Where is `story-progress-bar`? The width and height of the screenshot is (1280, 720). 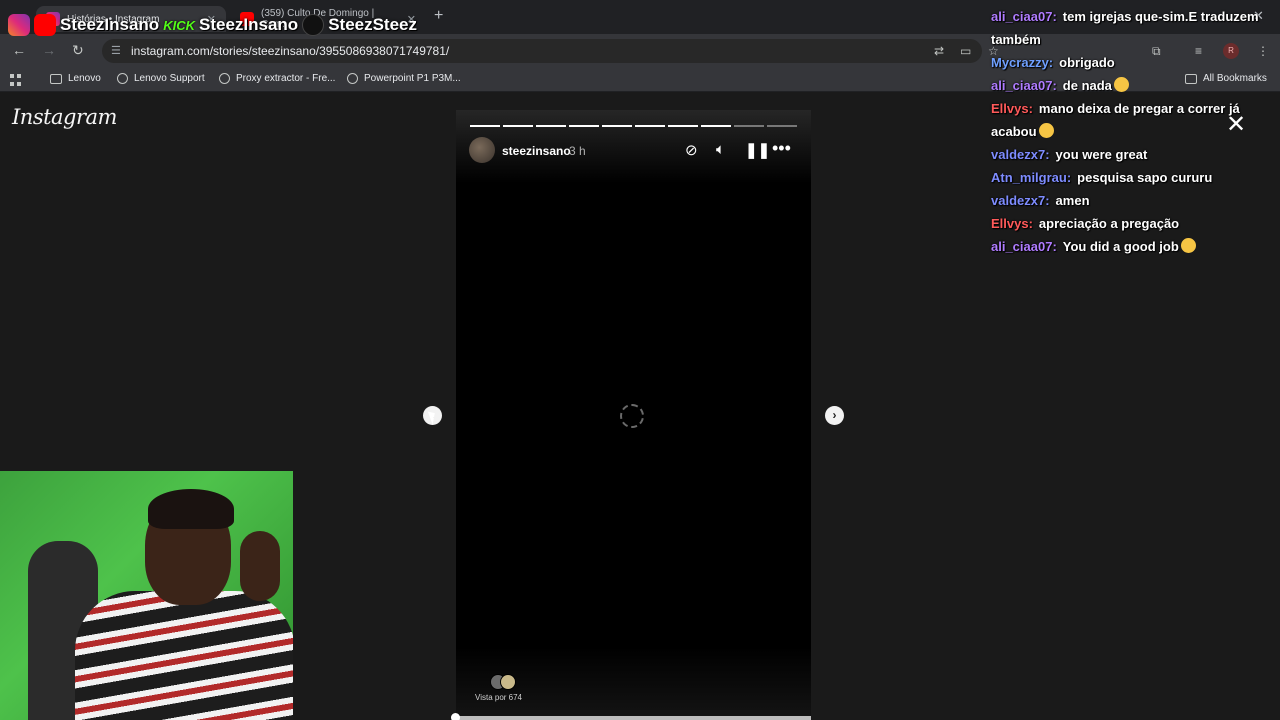 story-progress-bar is located at coordinates (633, 126).